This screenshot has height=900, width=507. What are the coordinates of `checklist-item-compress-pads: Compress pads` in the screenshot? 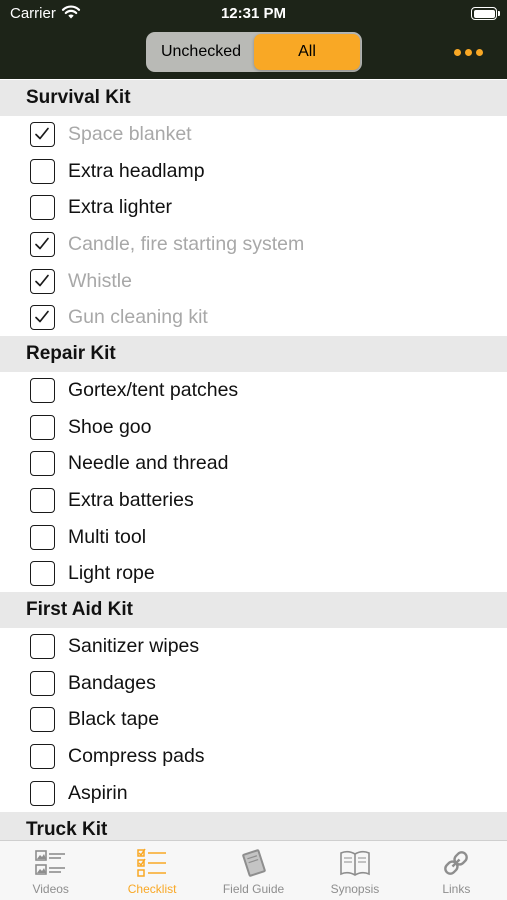 It's located at (253, 756).